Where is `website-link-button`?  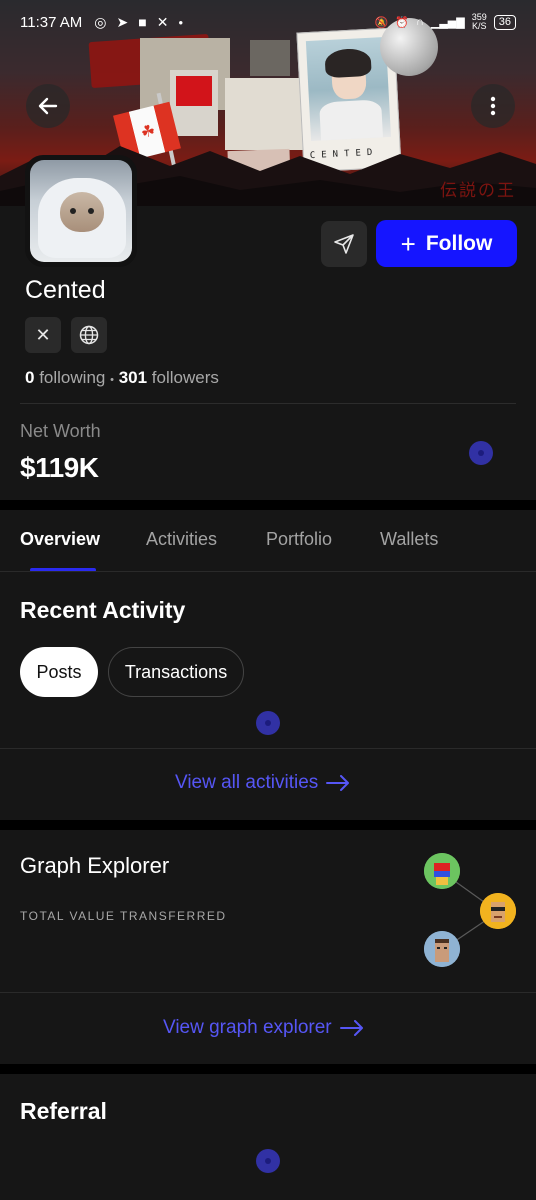
website-link-button is located at coordinates (89, 335).